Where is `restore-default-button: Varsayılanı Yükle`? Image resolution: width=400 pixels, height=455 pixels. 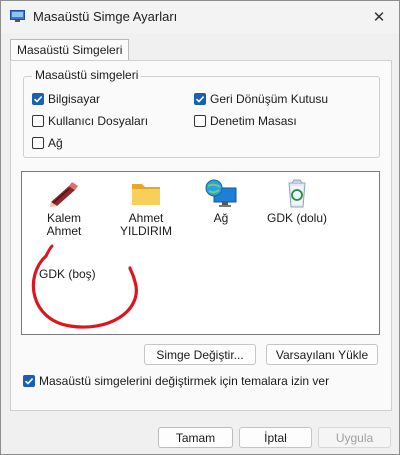
restore-default-button: Varsayılanı Yükle is located at coordinates (322, 354).